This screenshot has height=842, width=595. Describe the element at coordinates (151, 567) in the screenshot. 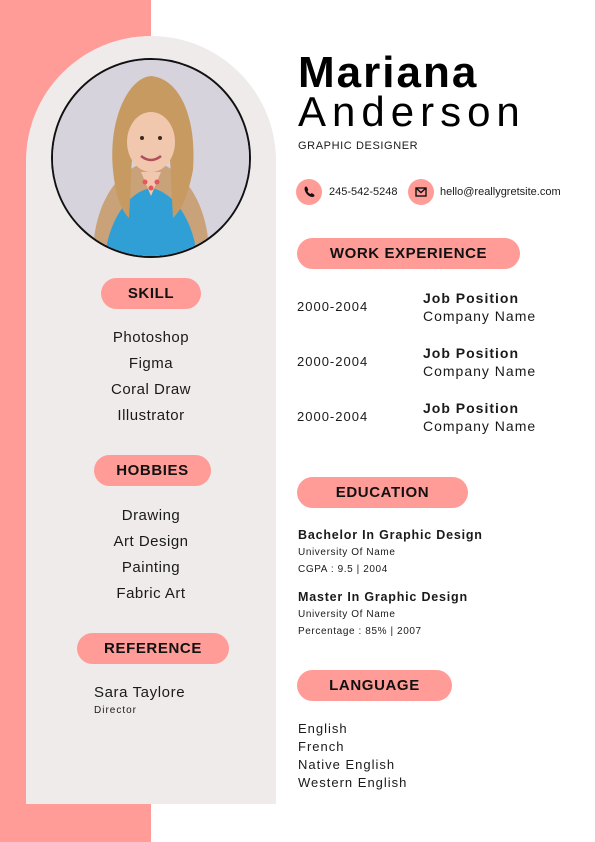

I see `hobby-item: Painting` at that location.